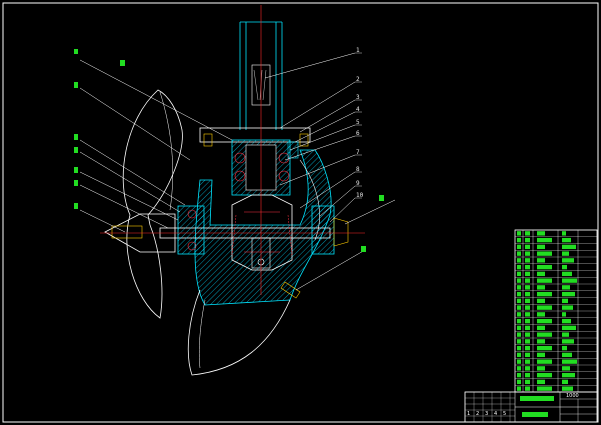  I want to click on left-leader-tags, so click(99, 129).